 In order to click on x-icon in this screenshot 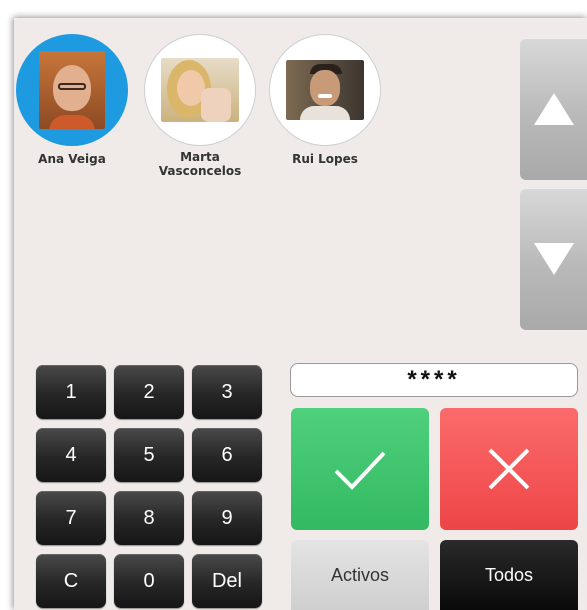, I will do `click(509, 469)`.